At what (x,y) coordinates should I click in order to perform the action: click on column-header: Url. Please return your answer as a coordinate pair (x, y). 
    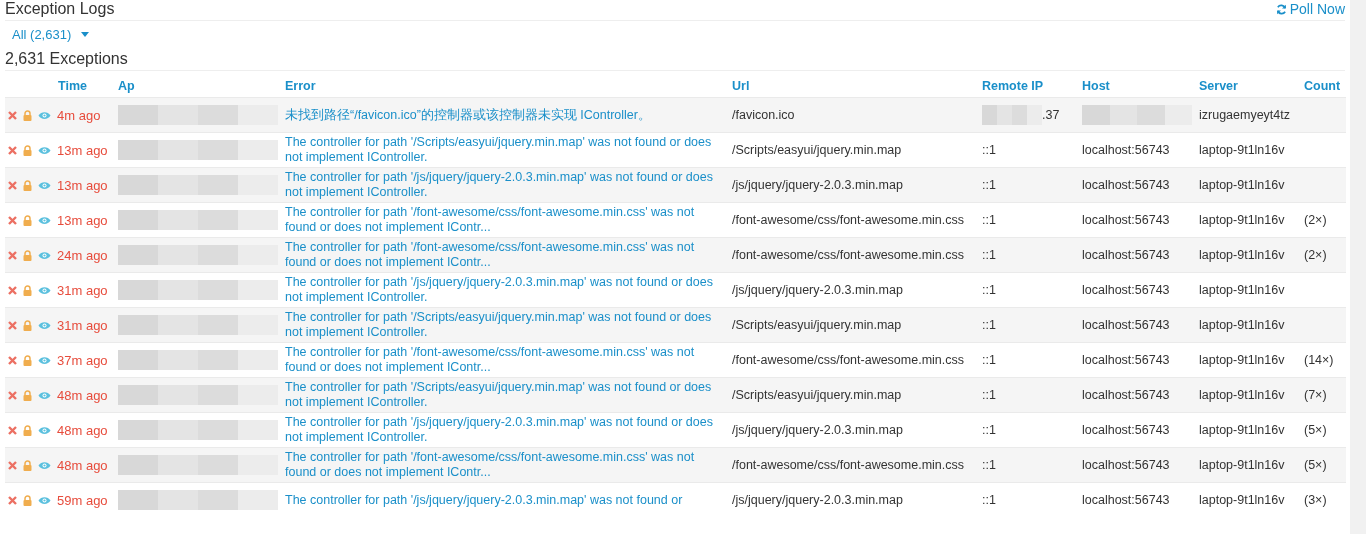
    Looking at the image, I should click on (741, 86).